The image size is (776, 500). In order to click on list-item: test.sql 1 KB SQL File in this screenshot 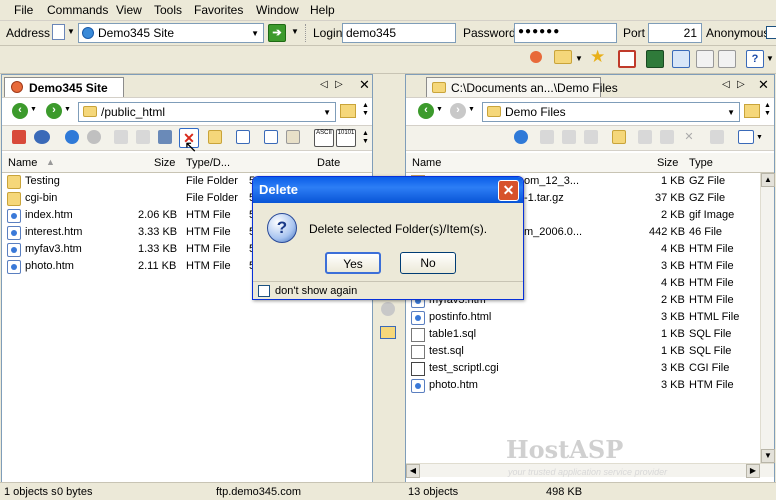, I will do `click(583, 351)`.